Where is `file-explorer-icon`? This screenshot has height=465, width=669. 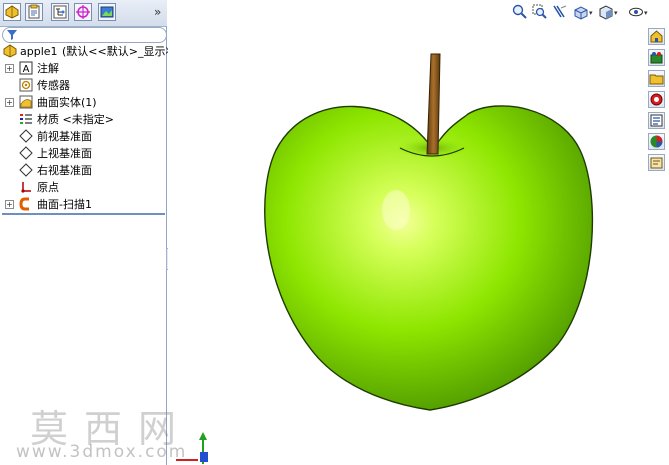
file-explorer-icon is located at coordinates (656, 79).